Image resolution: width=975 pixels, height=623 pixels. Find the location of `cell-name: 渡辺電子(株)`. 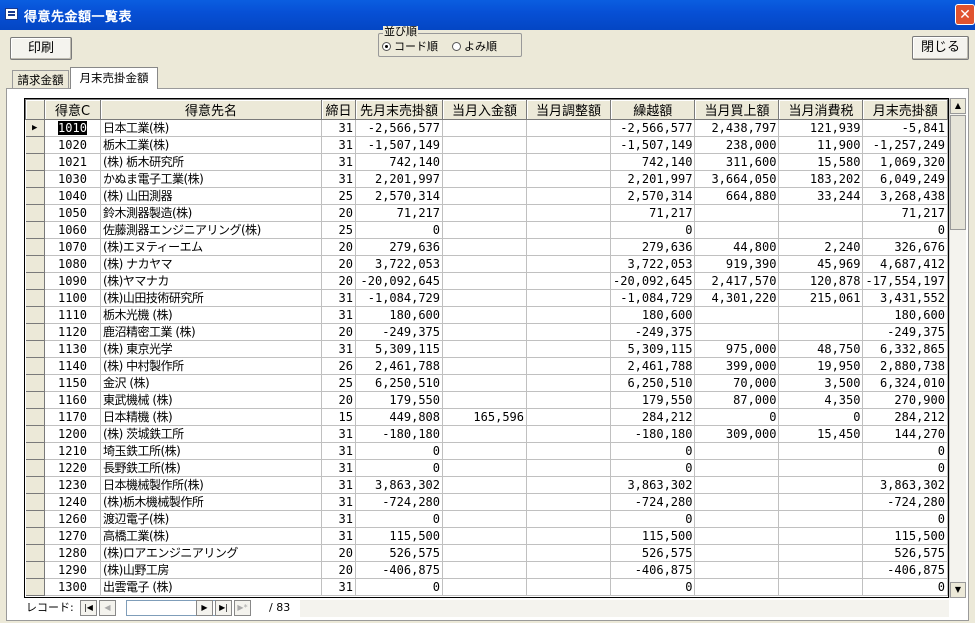

cell-name: 渡辺電子(株) is located at coordinates (211, 519).